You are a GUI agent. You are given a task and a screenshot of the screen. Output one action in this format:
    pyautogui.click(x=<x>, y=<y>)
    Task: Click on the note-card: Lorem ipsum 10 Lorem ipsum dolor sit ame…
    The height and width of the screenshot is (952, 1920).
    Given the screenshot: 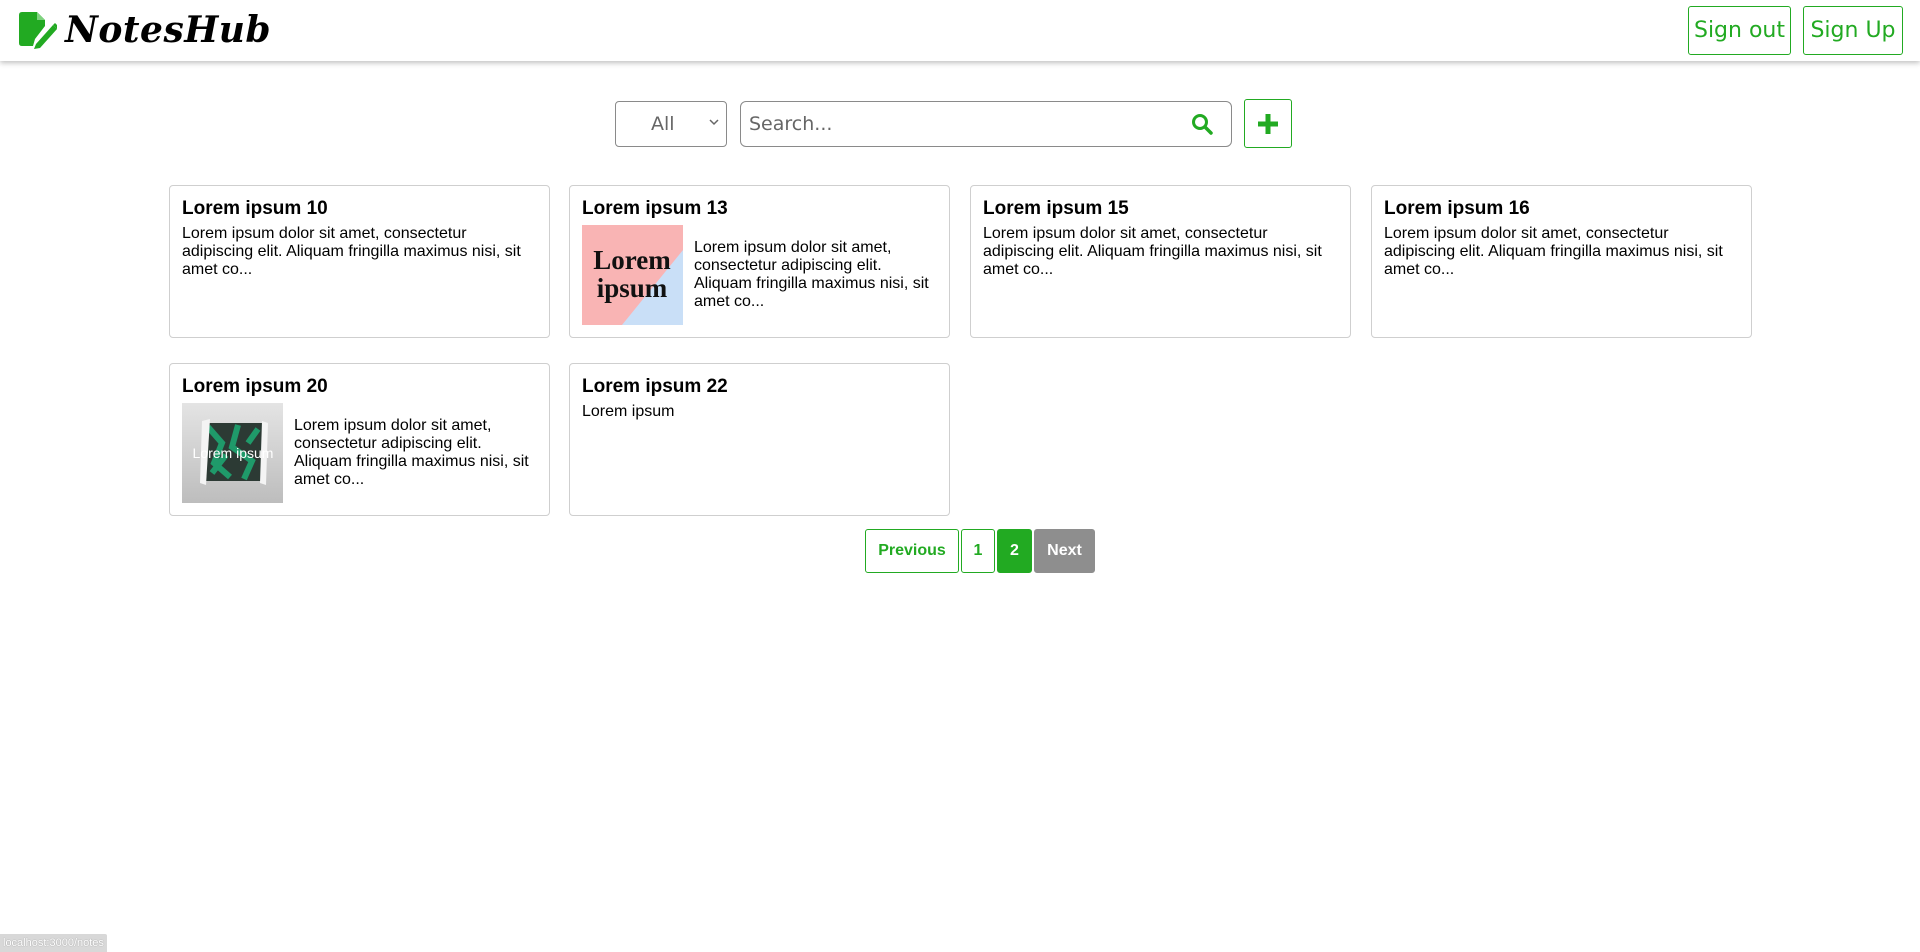 What is the action you would take?
    pyautogui.click(x=359, y=261)
    